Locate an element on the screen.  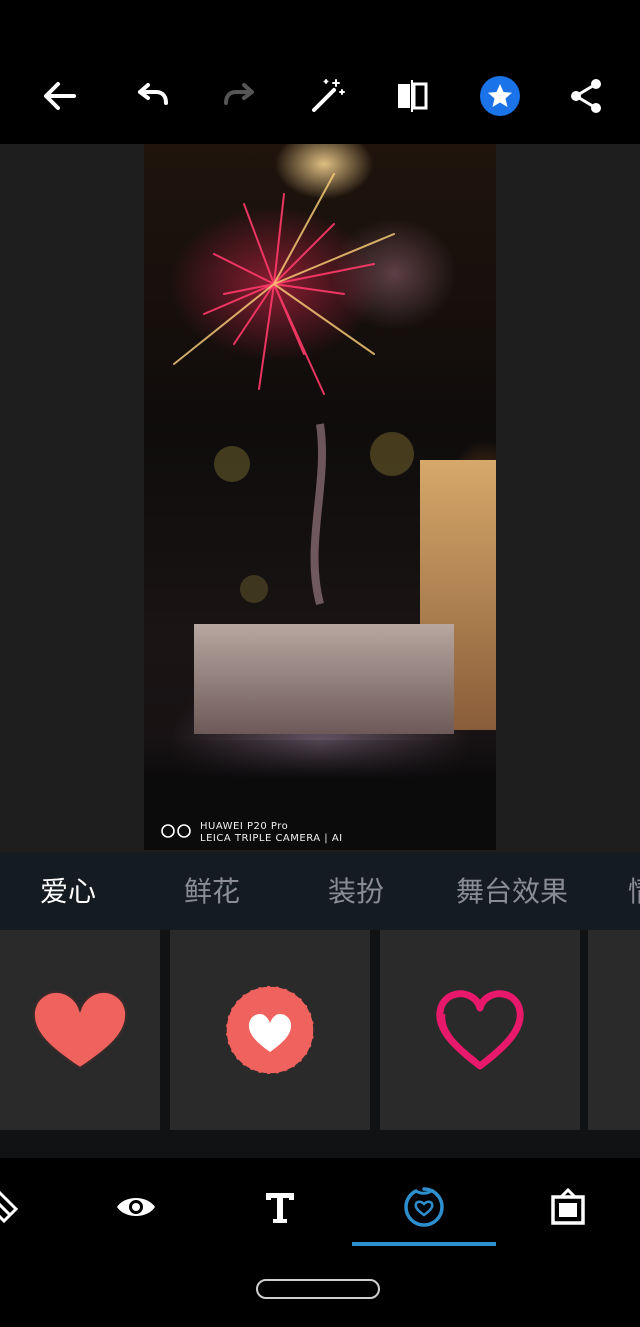
eraser-icon is located at coordinates (16, 1207).